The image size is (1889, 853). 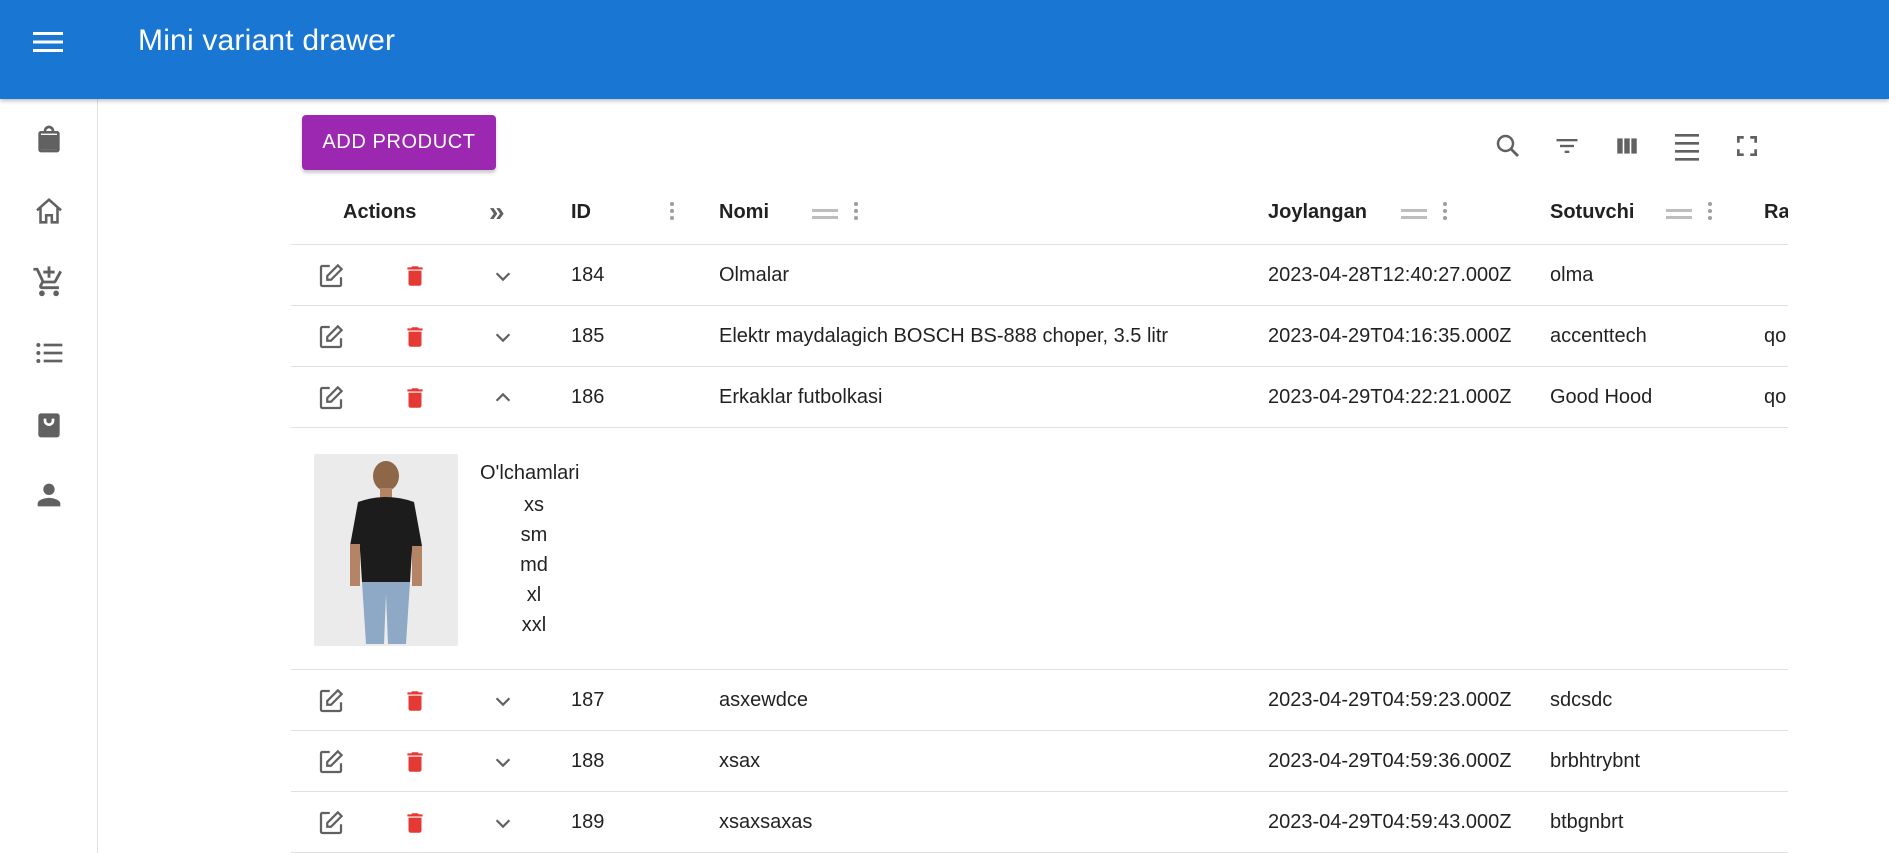 What do you see at coordinates (1039, 212) in the screenshot?
I see `table-header-row: Actions » ID Nomi Joylangan Sotuvchi Ra` at bounding box center [1039, 212].